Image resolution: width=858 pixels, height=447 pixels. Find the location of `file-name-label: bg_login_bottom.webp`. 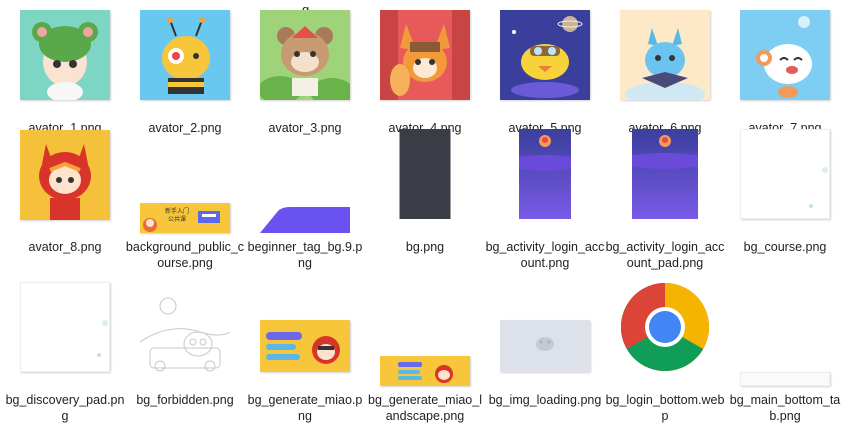

file-name-label: bg_login_bottom.webp is located at coordinates (665, 408).